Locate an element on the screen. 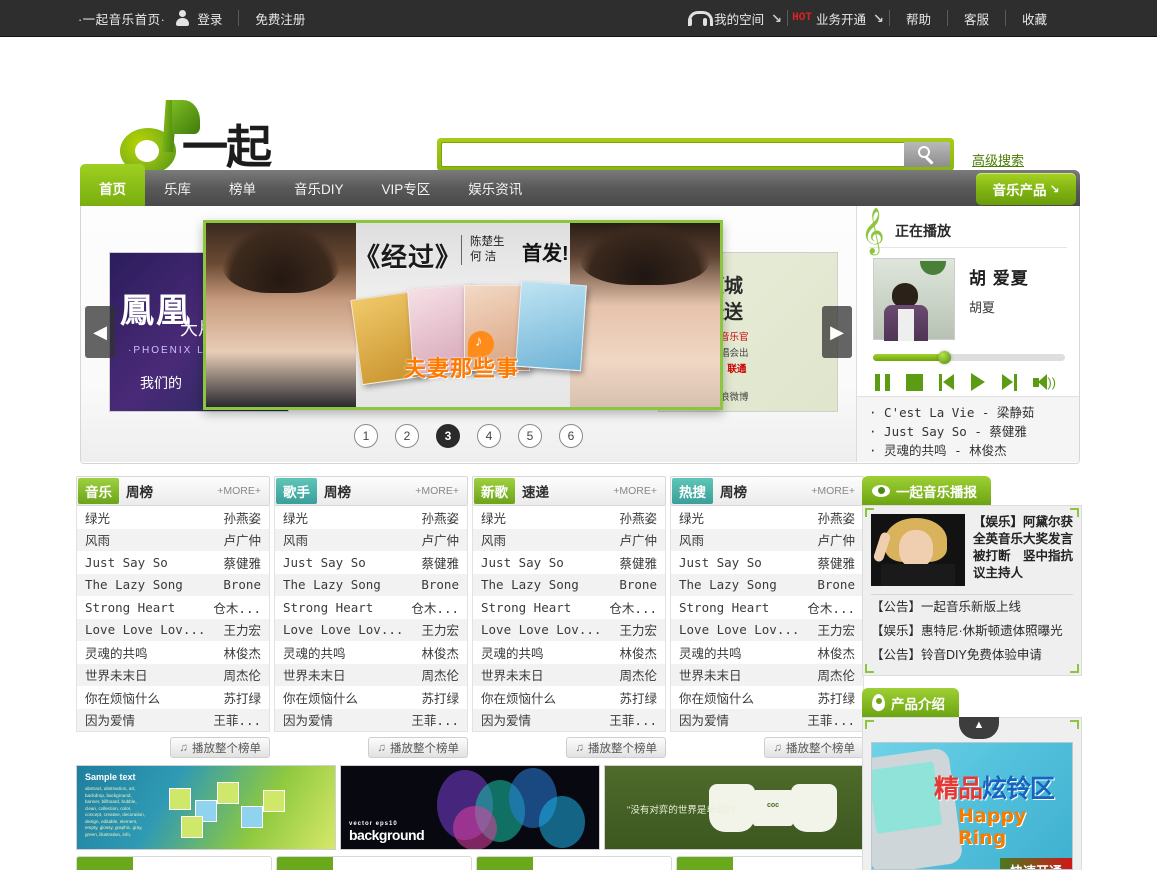 This screenshot has width=1157, height=870. slider-dot-6: 6 is located at coordinates (571, 436).